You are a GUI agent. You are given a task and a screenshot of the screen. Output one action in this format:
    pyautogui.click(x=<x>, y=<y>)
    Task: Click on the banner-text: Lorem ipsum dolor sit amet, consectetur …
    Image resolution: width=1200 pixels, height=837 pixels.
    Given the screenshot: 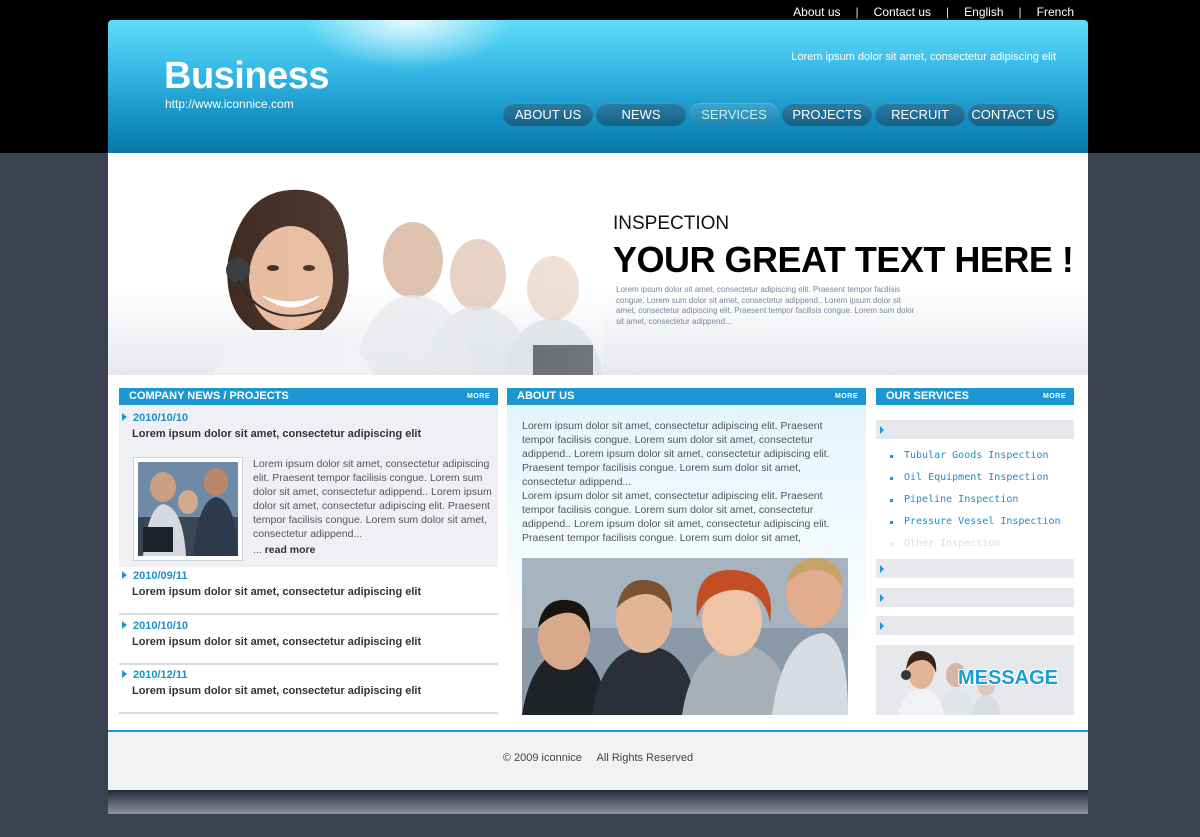 What is the action you would take?
    pyautogui.click(x=765, y=305)
    